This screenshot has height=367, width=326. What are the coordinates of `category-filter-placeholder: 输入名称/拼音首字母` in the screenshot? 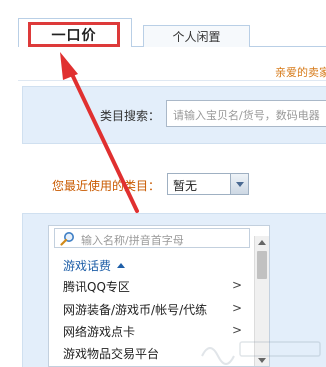 It's located at (132, 240).